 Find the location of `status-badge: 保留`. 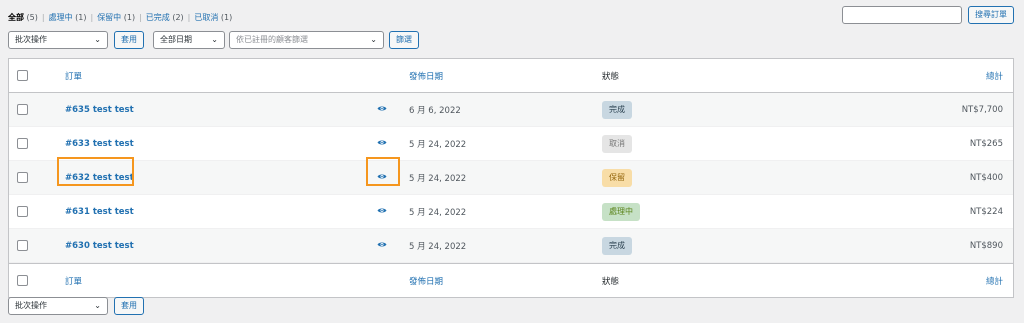

status-badge: 保留 is located at coordinates (617, 177).